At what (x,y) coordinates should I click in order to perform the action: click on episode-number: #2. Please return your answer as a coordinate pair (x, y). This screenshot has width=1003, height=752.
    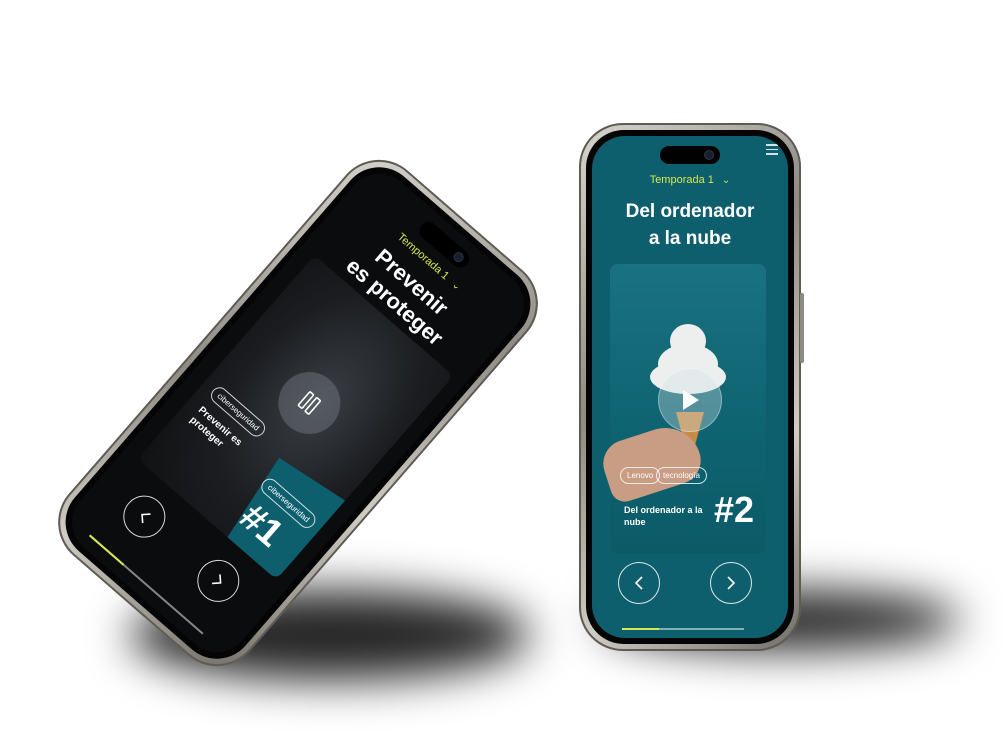
    Looking at the image, I should click on (734, 509).